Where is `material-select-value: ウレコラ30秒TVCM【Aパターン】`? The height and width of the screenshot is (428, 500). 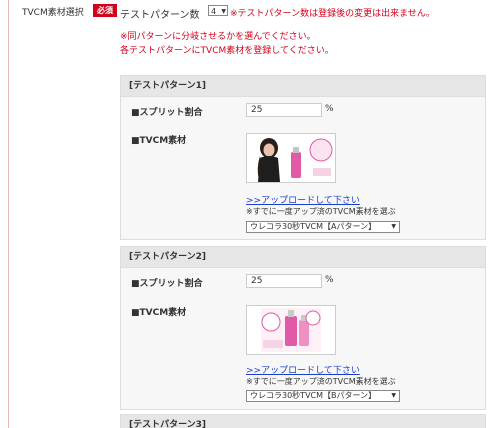
material-select-value: ウレコラ30秒TVCM【Aパターン】 is located at coordinates (313, 226).